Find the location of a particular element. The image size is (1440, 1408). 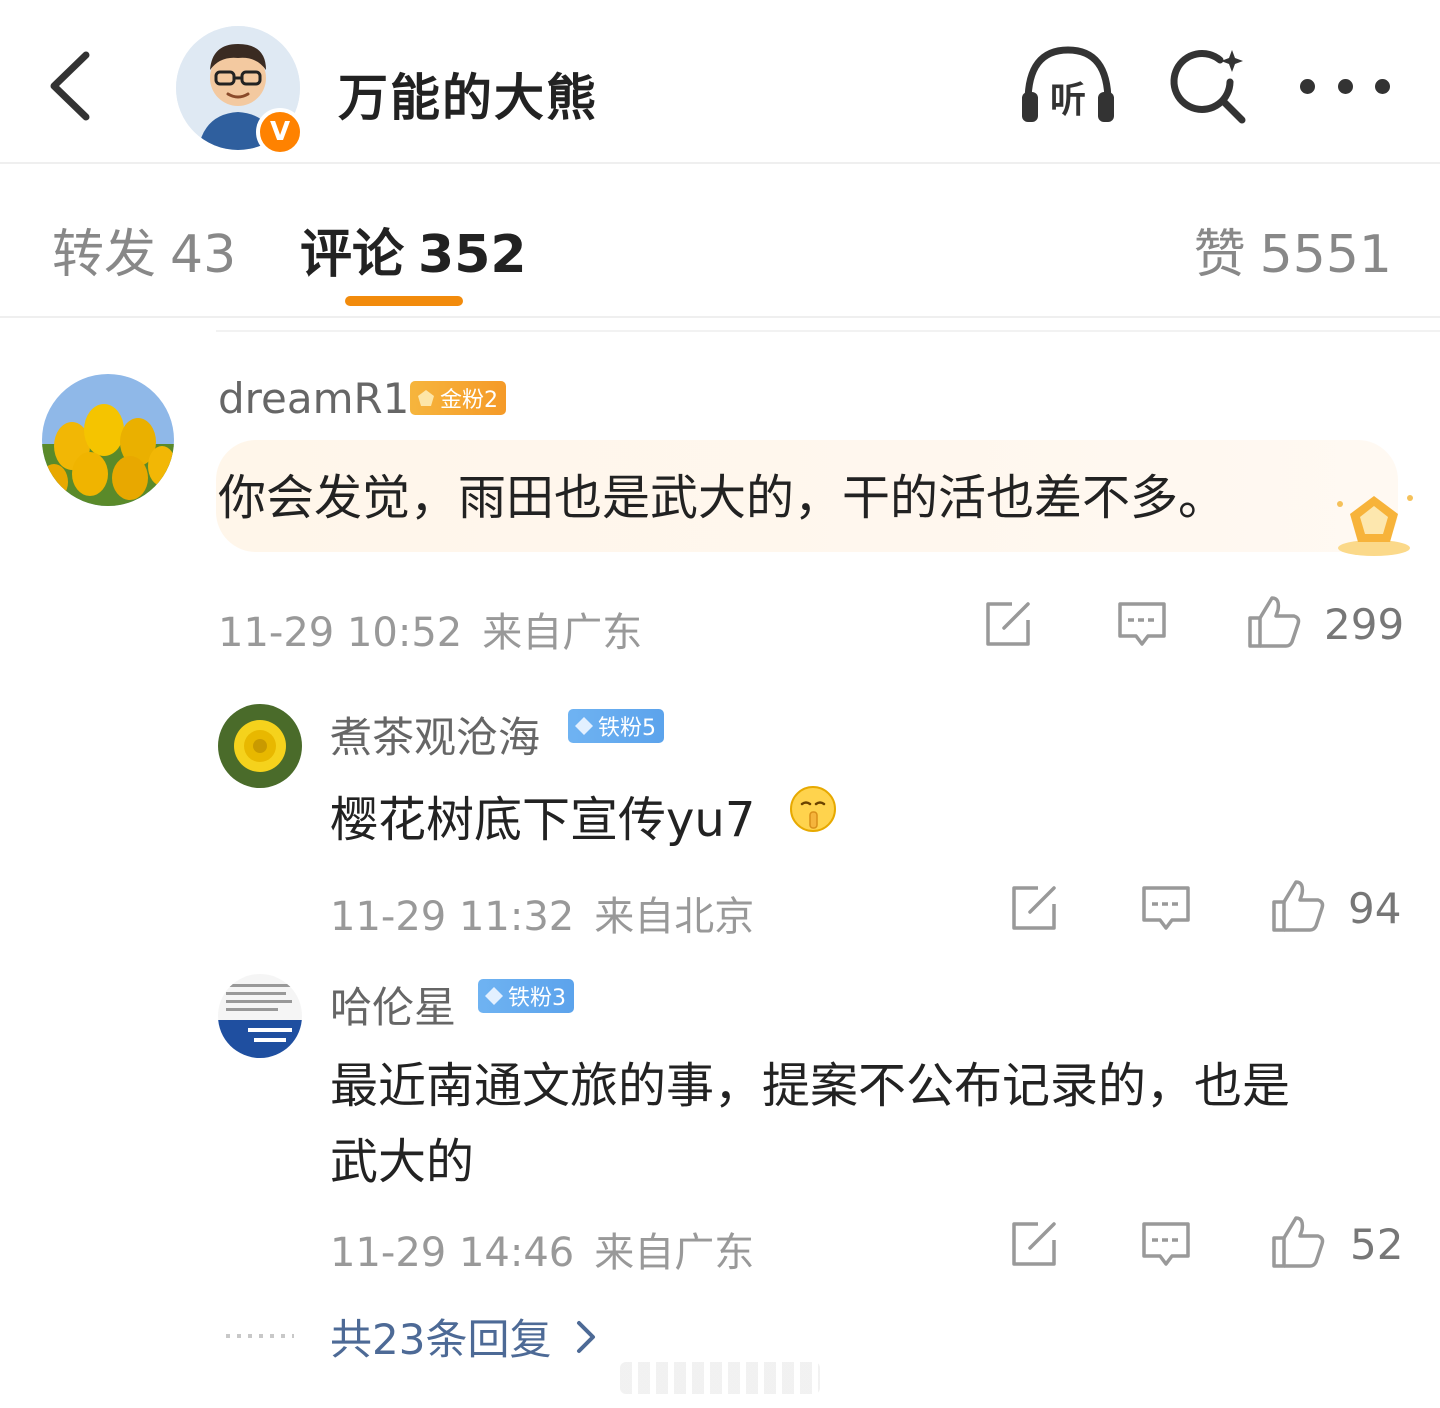

comment-username: 哈伦星 is located at coordinates (393, 1004).